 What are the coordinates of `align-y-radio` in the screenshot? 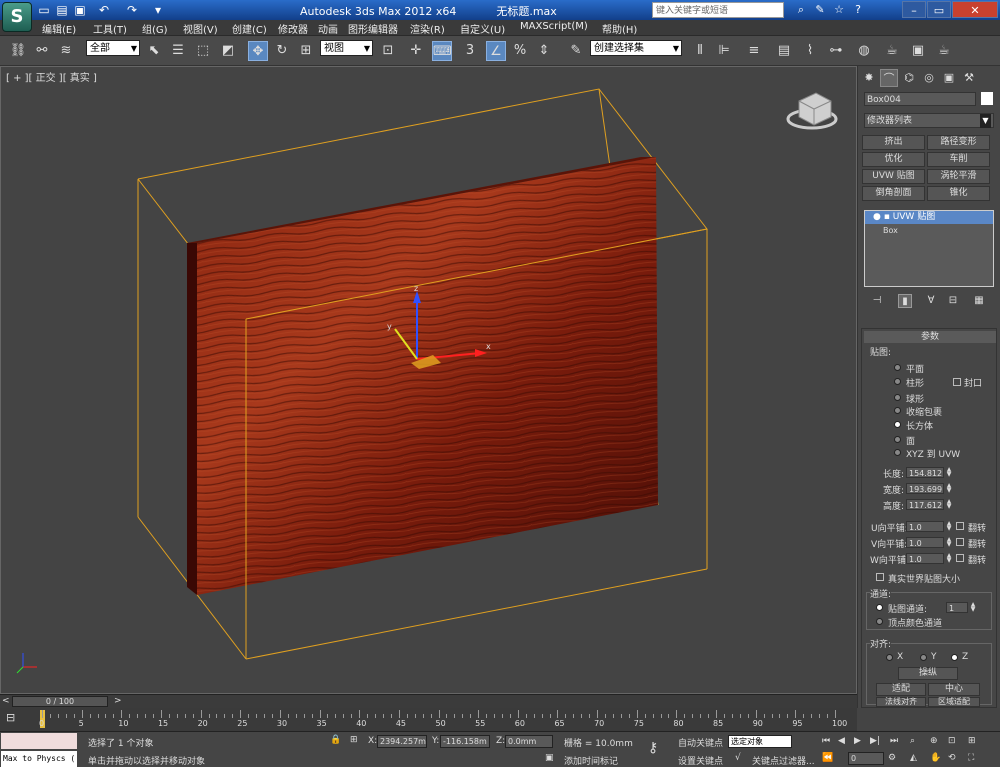 It's located at (923, 657).